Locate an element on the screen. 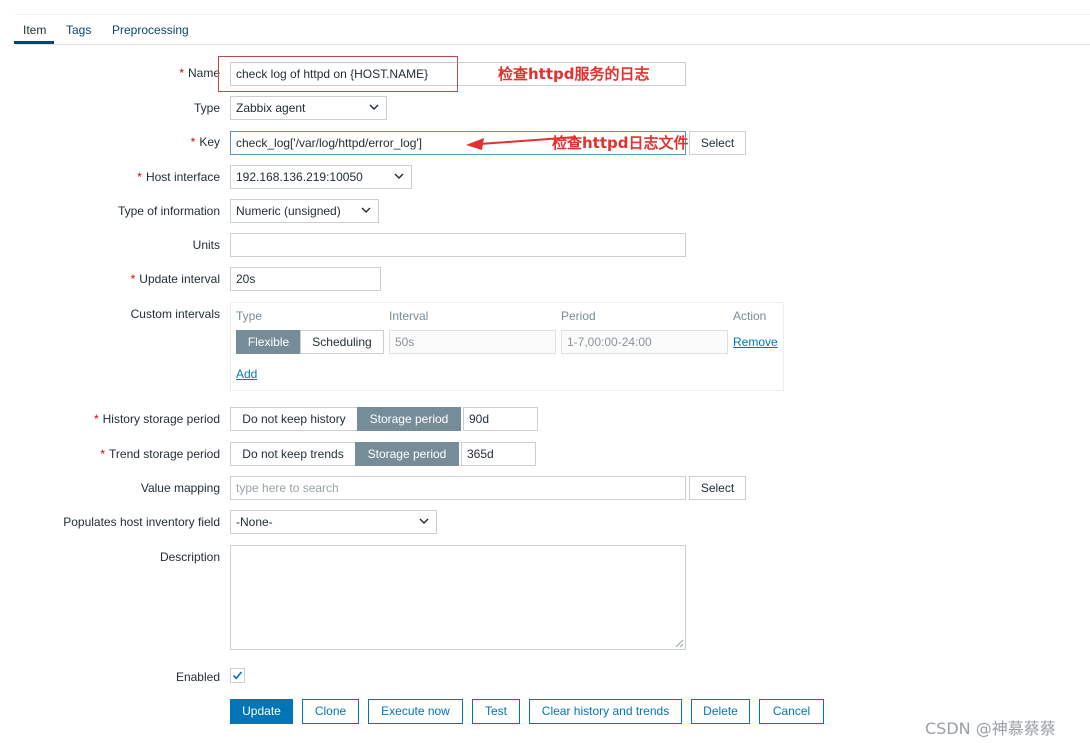  custom-interval-input: 50s is located at coordinates (472, 342).